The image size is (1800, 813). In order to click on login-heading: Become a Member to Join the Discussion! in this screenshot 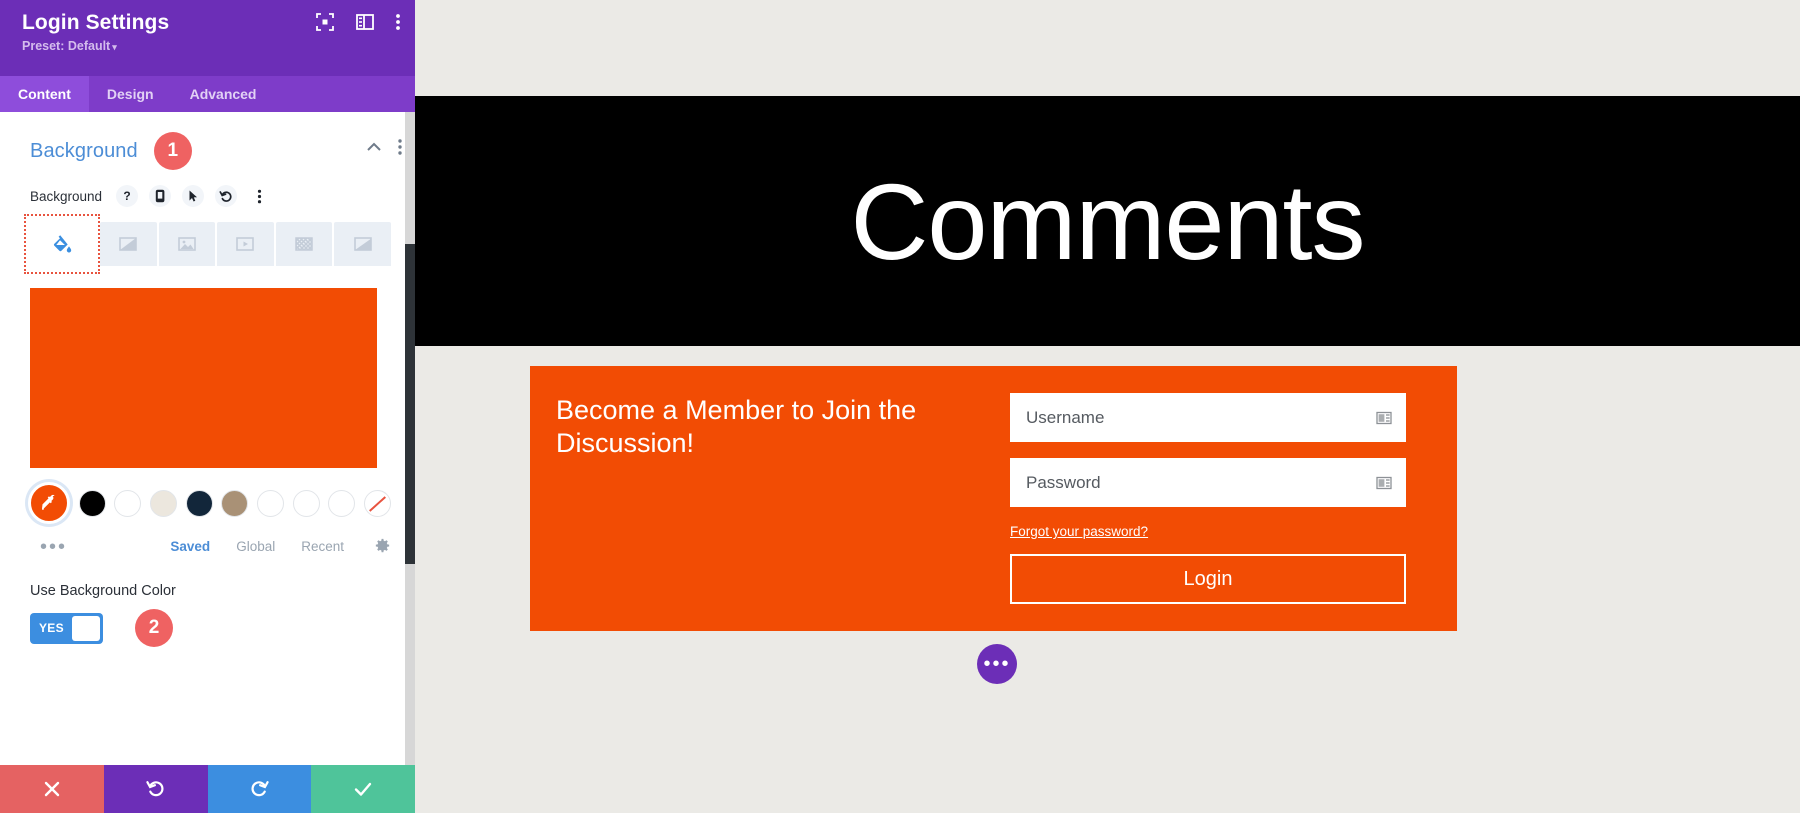, I will do `click(736, 426)`.